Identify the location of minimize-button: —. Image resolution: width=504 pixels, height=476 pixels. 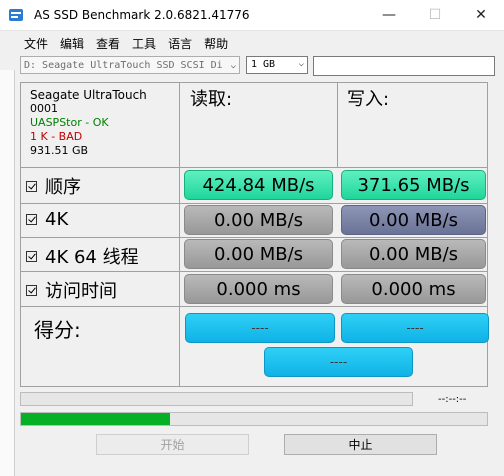
(389, 15).